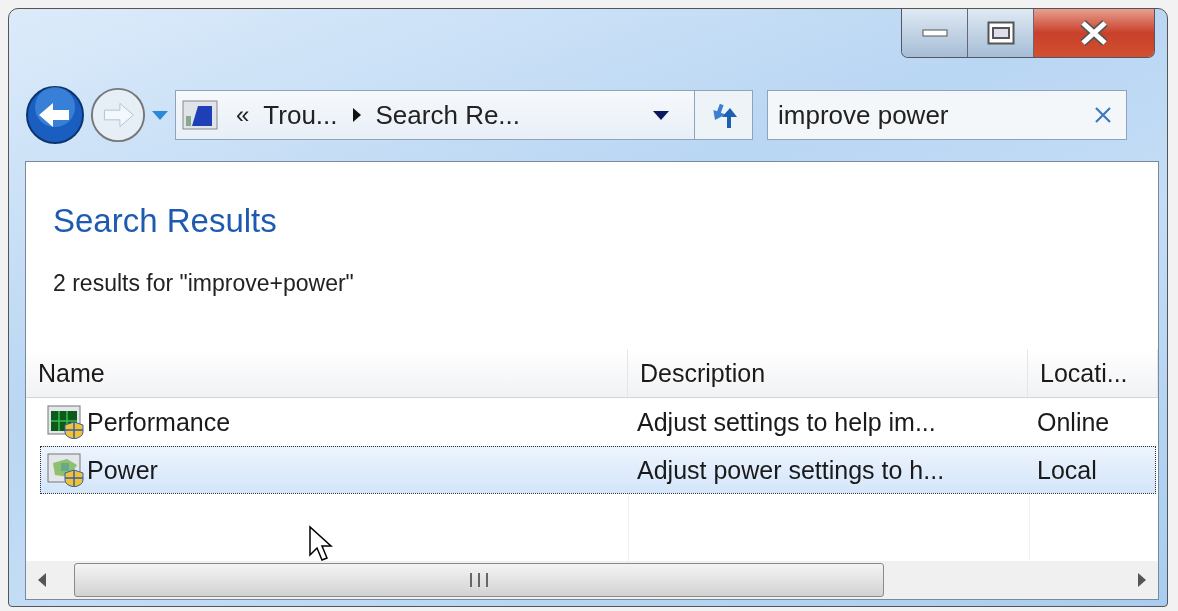 The height and width of the screenshot is (611, 1178). Describe the element at coordinates (598, 470) in the screenshot. I see `result-row: Power Adjust power settings to h... Local` at that location.